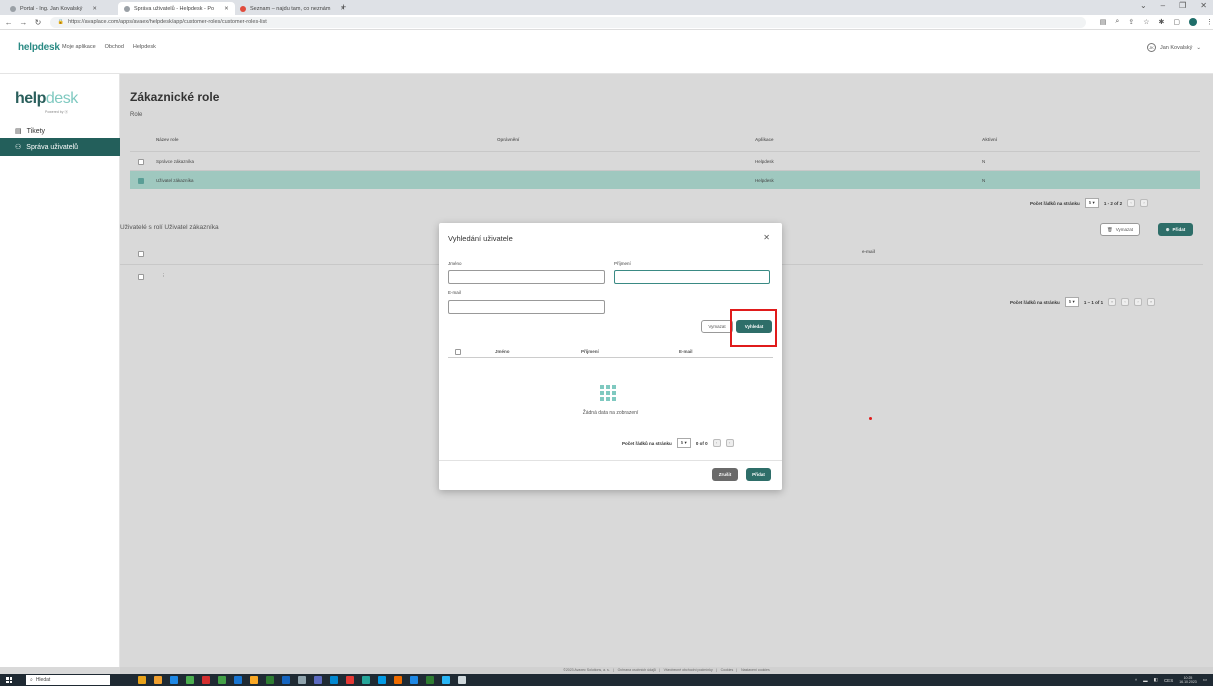 The image size is (1213, 686). I want to click on remove-button: 🗑 Vymazat, so click(1120, 229).